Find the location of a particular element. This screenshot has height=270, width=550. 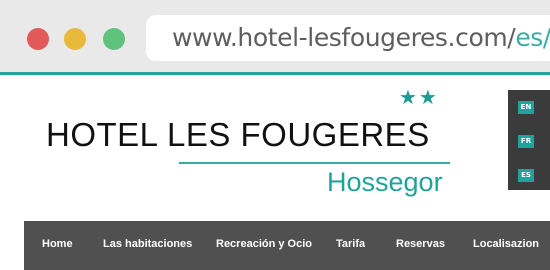

nav-item-home: Home is located at coordinates (57, 244).